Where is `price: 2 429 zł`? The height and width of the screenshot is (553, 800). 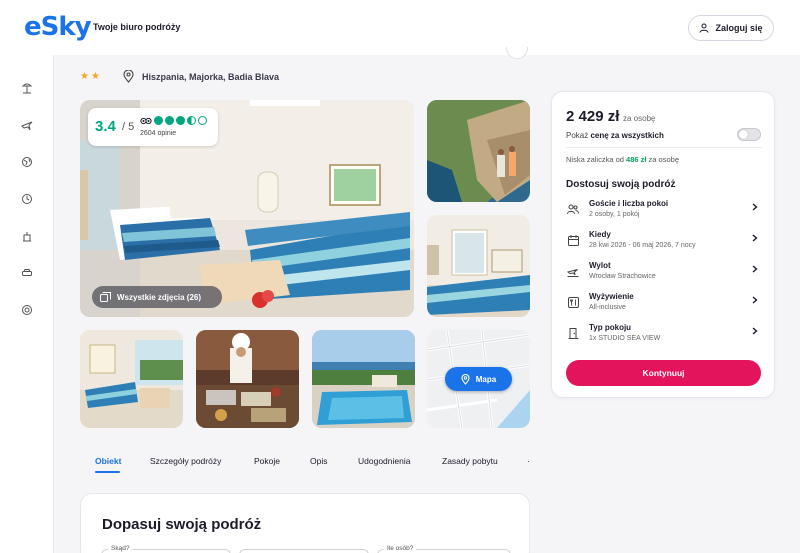 price: 2 429 zł is located at coordinates (593, 116).